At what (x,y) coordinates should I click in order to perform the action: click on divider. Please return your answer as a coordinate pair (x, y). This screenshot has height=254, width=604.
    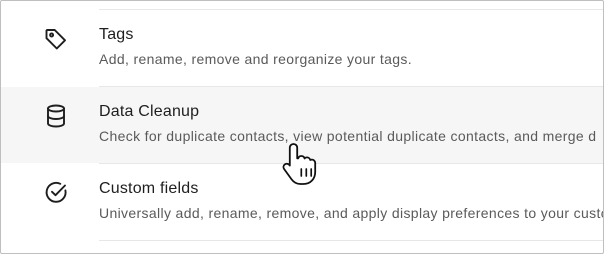
    Looking at the image, I should click on (351, 240).